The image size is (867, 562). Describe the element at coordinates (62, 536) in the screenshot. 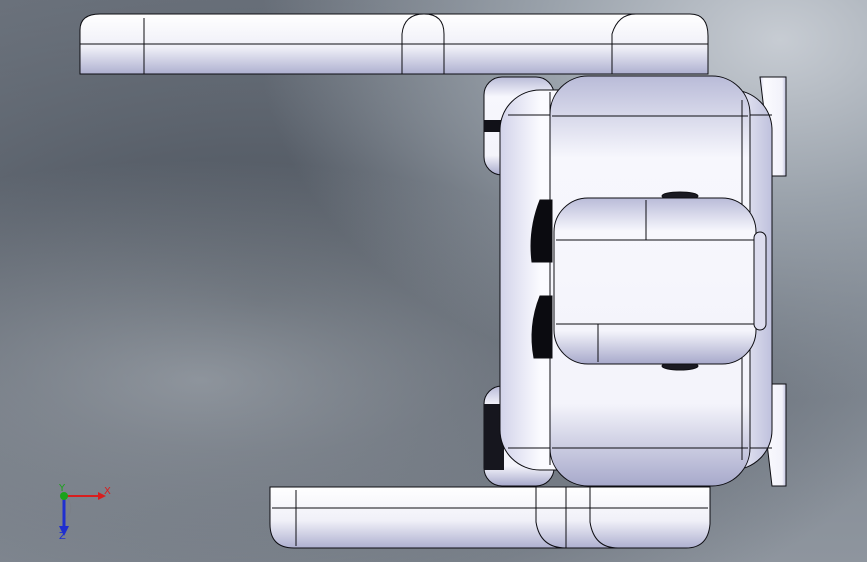

I see `z-axis-label: Z` at that location.